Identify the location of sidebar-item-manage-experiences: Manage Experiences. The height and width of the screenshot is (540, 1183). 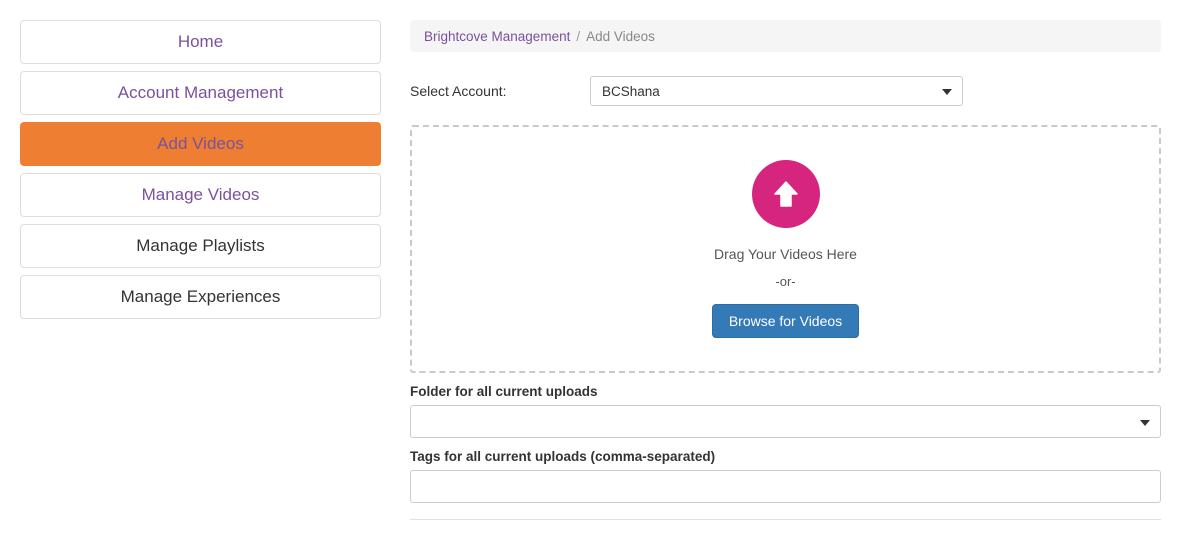
(200, 297).